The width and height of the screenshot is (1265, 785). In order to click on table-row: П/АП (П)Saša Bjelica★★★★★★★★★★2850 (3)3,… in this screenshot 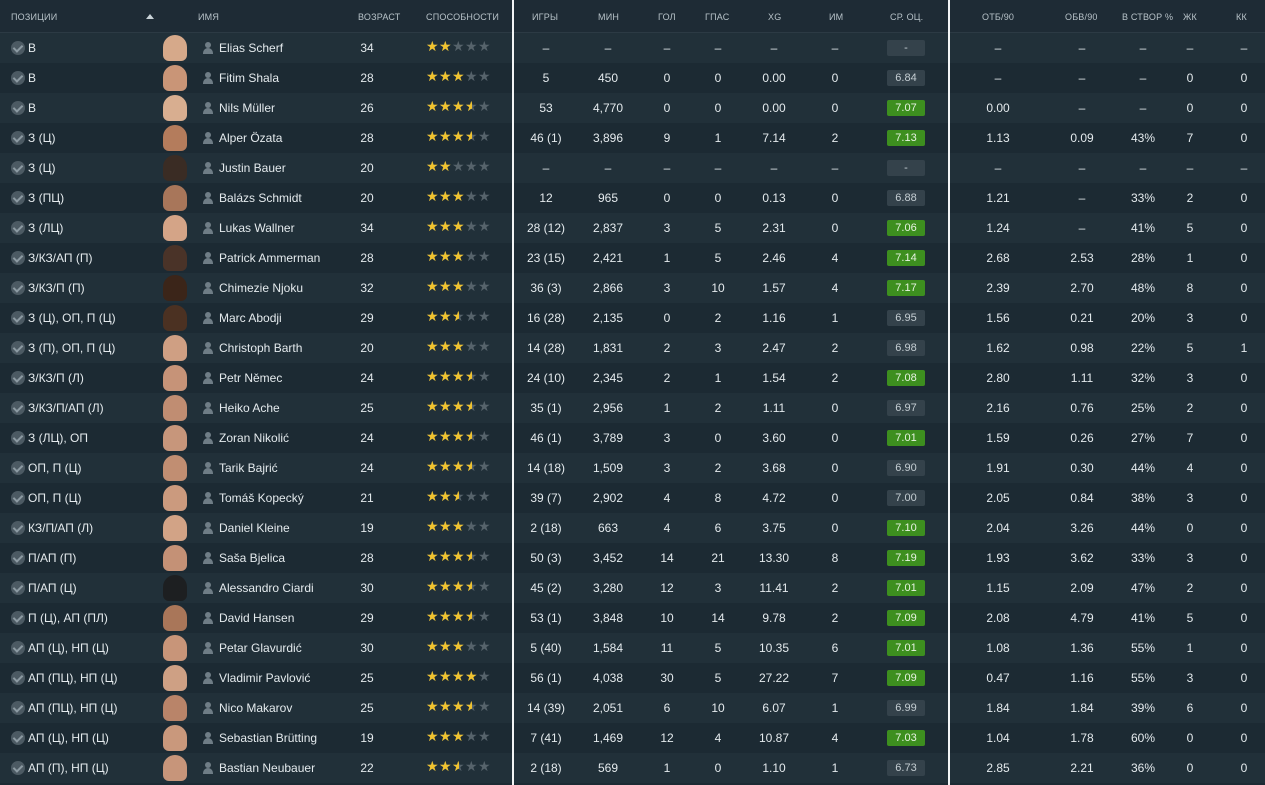, I will do `click(632, 558)`.